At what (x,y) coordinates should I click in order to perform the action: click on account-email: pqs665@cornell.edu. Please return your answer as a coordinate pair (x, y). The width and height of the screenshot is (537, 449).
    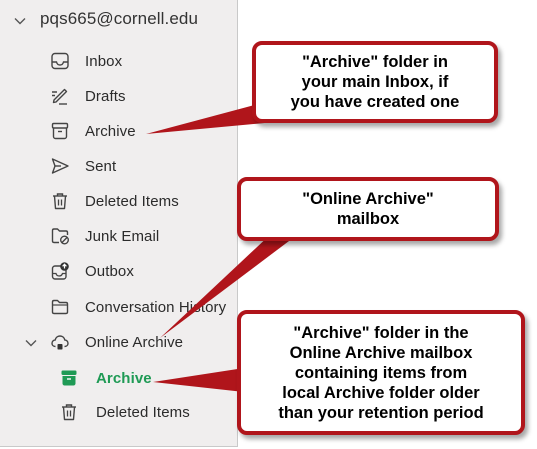
    Looking at the image, I should click on (119, 18).